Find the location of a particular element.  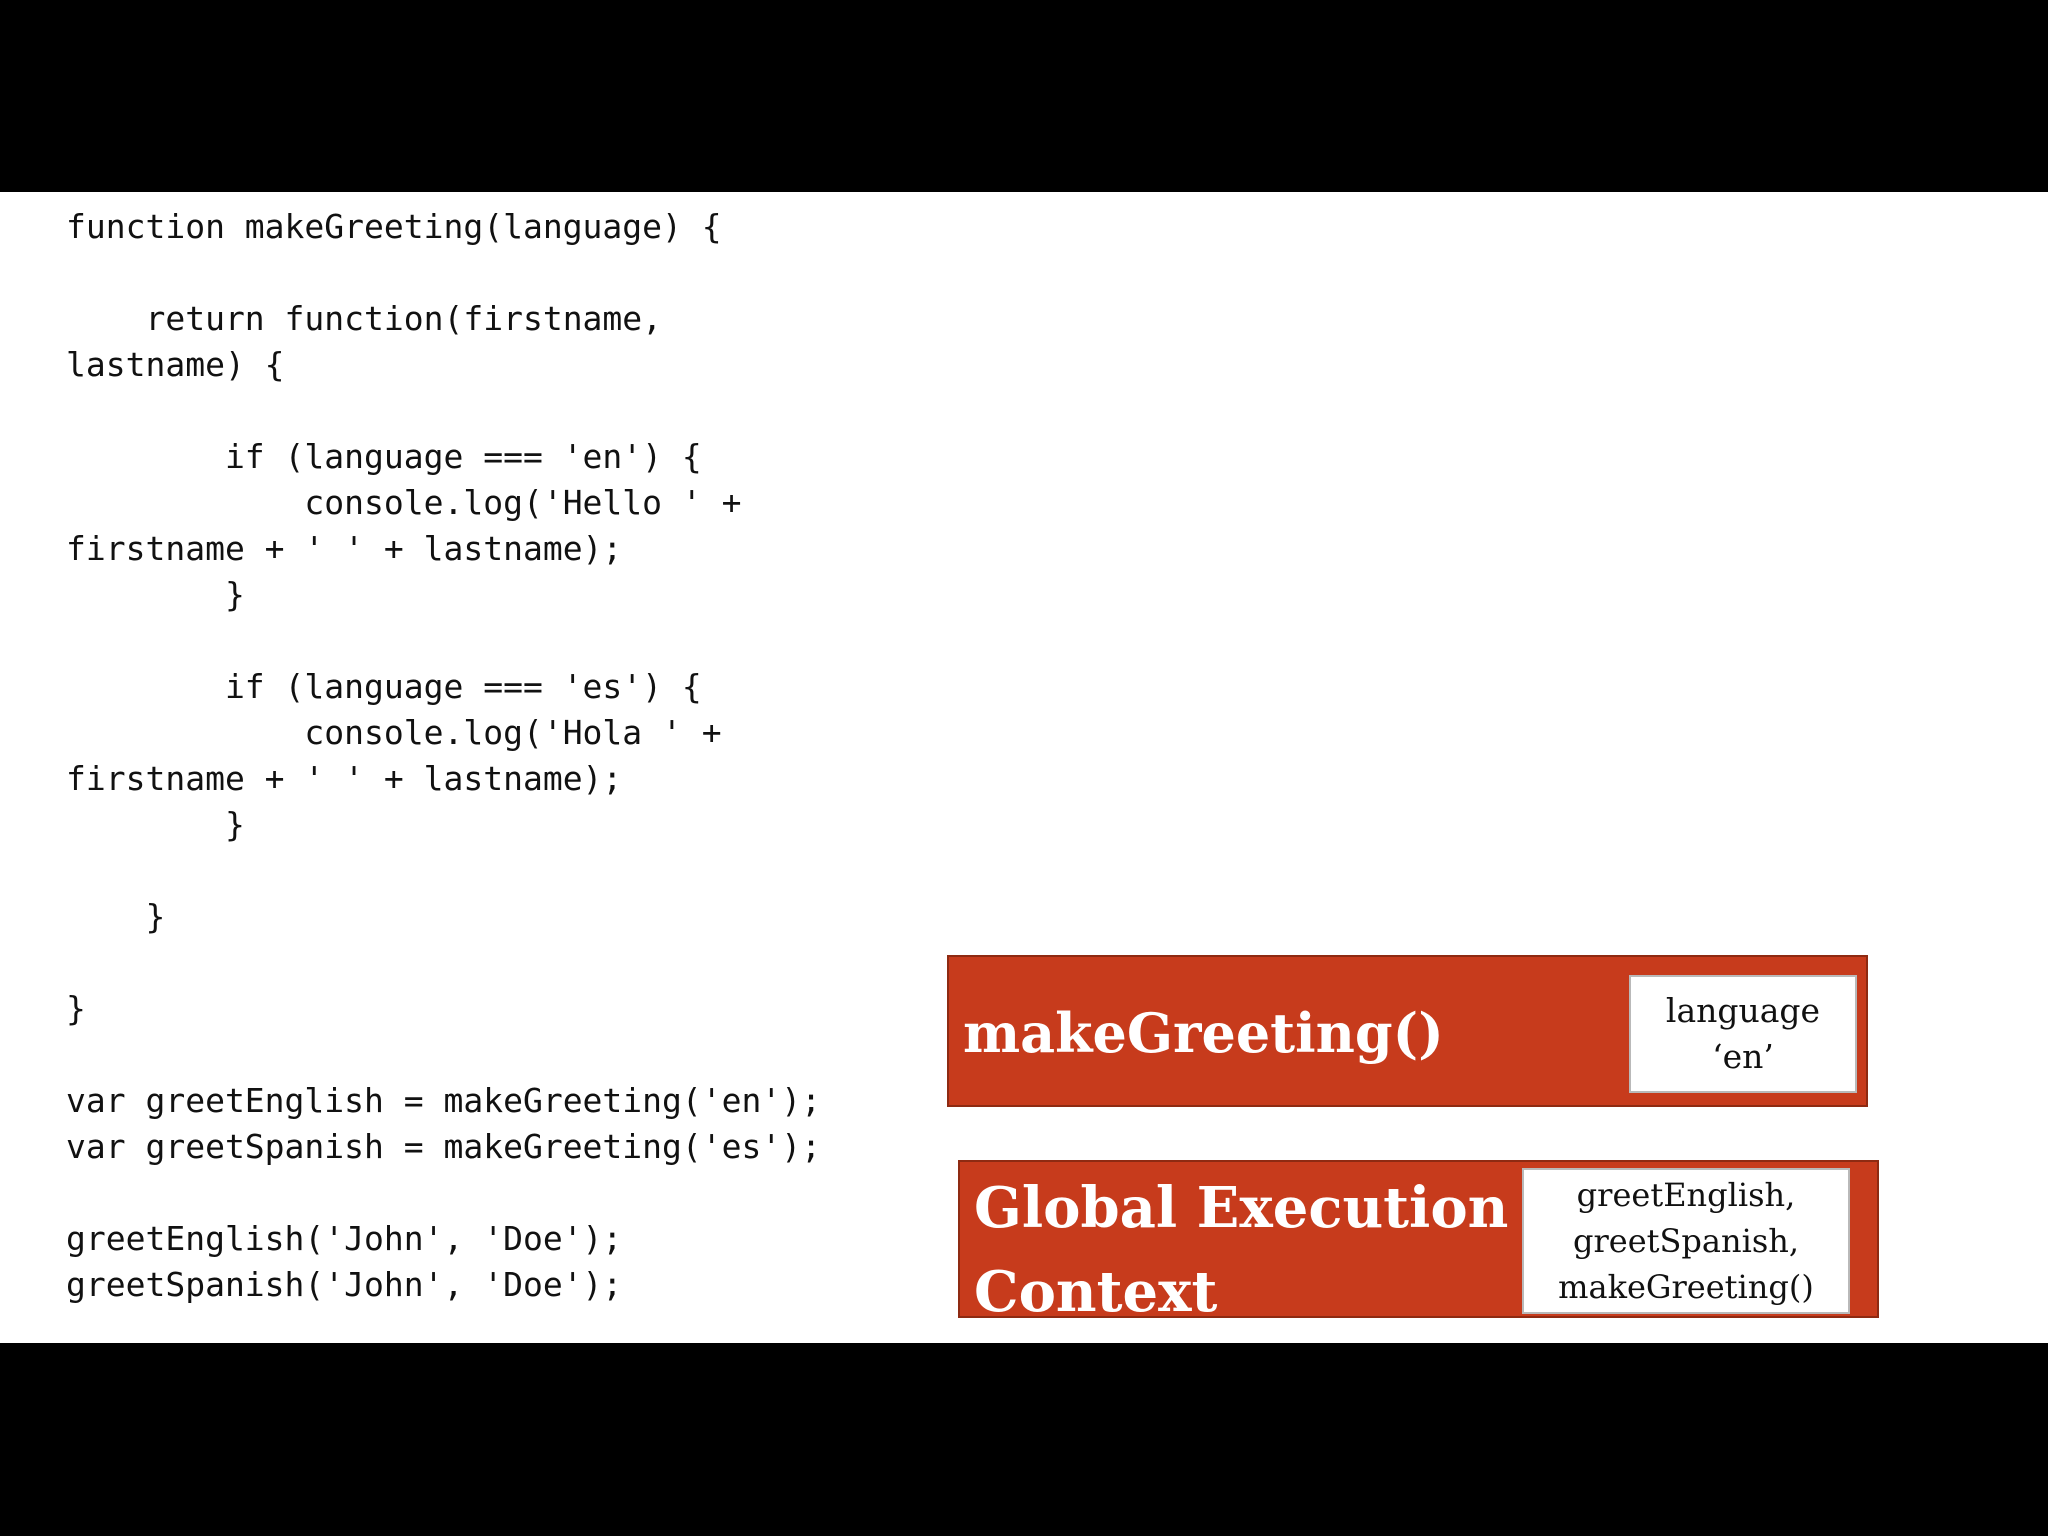

variable-entry: greetSpanish, is located at coordinates (1686, 1241).